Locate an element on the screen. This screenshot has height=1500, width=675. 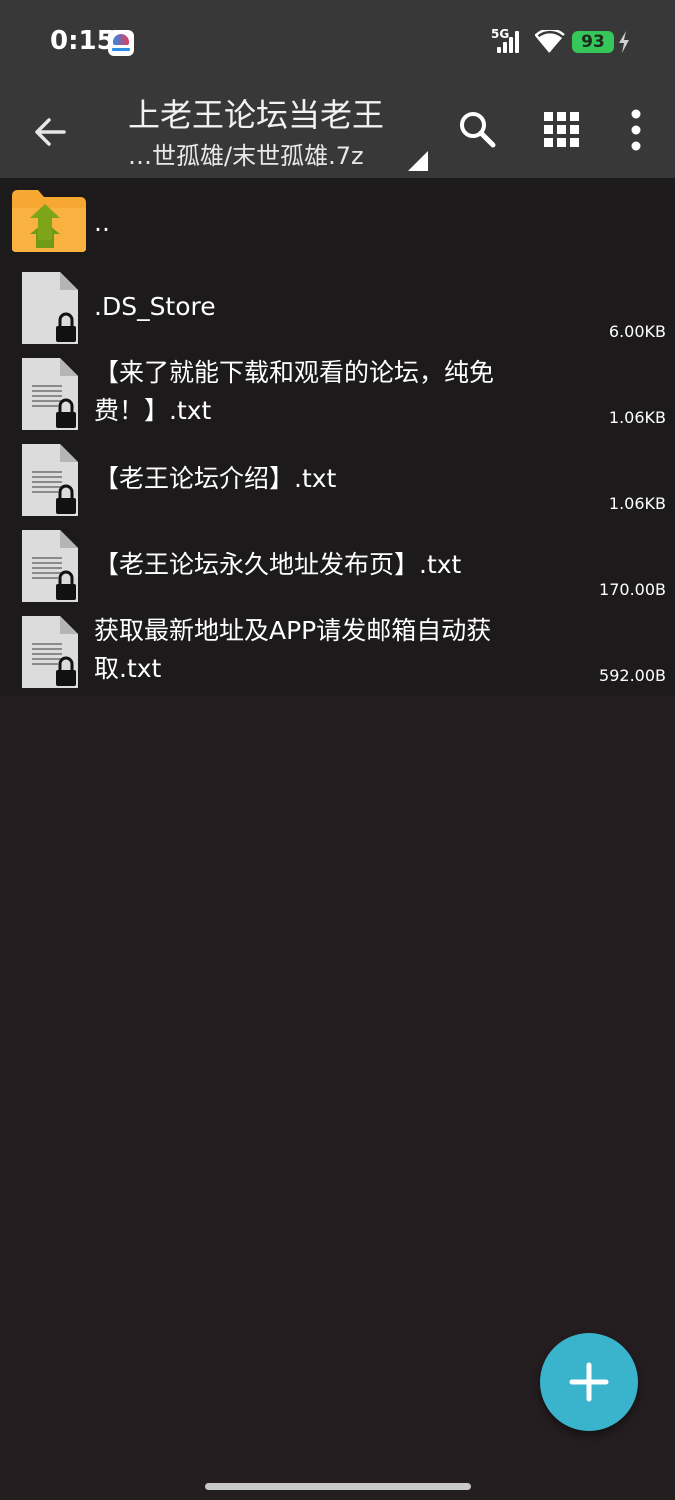
locked-file-icon is located at coordinates (50, 308).